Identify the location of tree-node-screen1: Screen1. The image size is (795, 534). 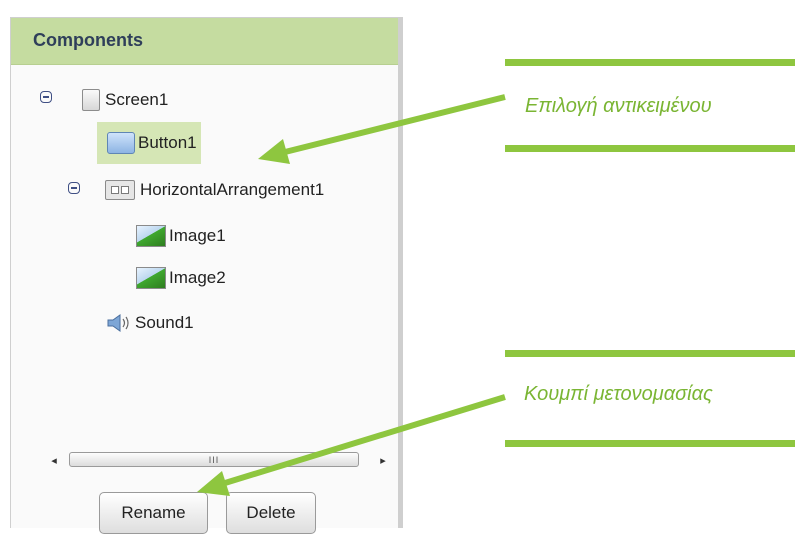
(125, 100).